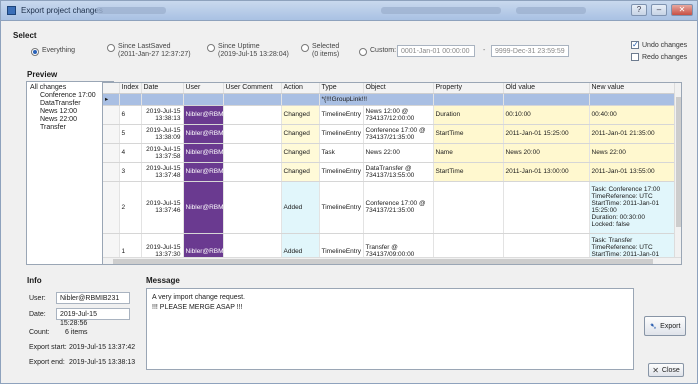  I want to click on tree-item-all-changes: All changes, so click(70, 88).